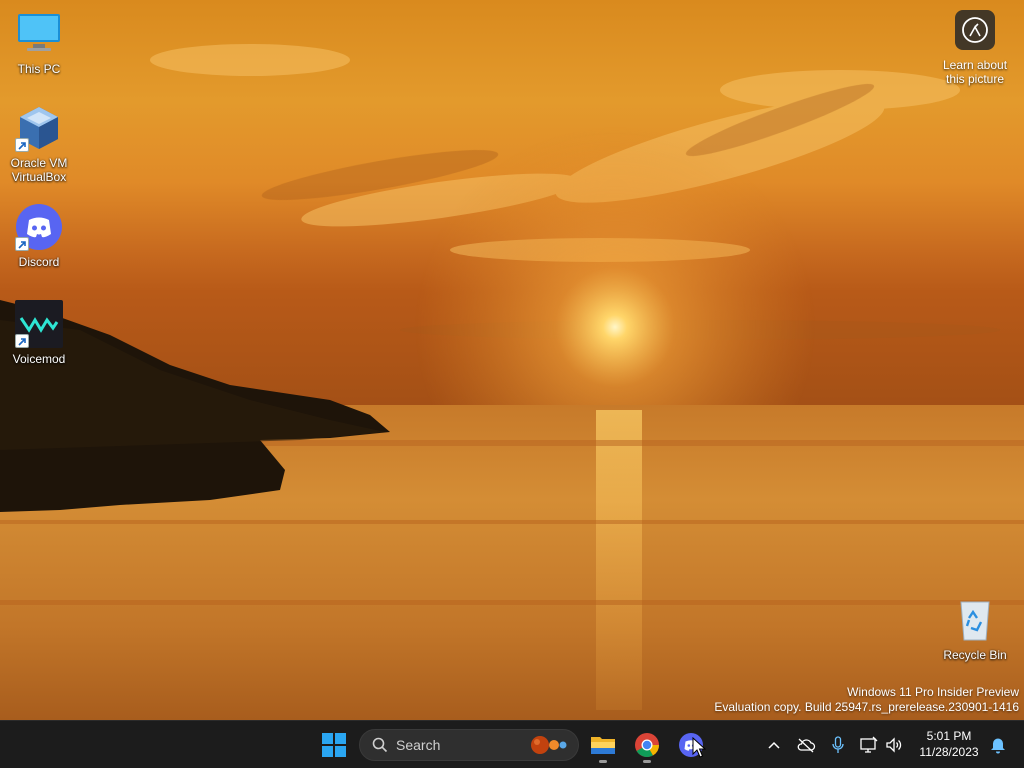  I want to click on taskbar-search-box: Search, so click(469, 745).